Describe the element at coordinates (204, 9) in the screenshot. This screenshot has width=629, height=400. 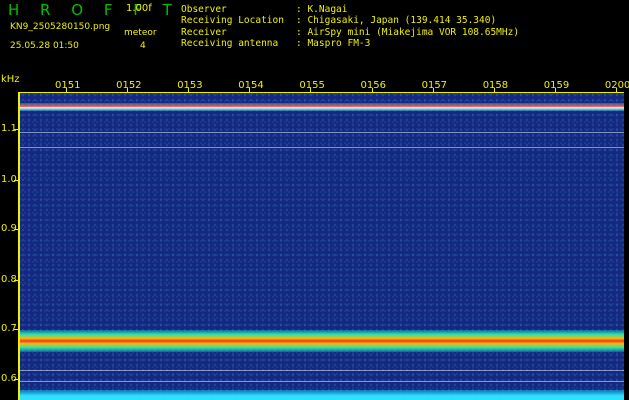
I see `meta-key: Observer` at that location.